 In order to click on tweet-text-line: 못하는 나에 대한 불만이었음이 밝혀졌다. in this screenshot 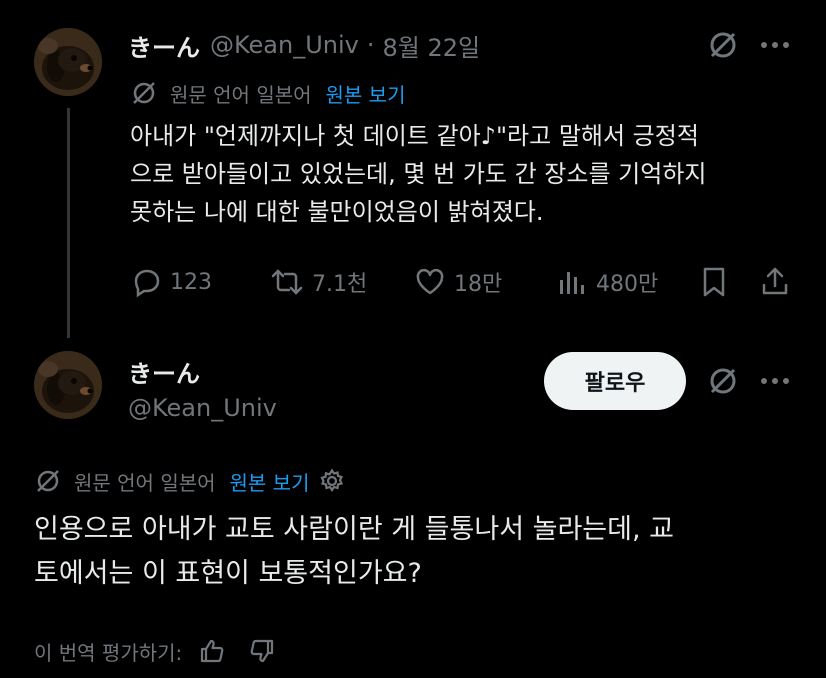, I will do `click(337, 212)`.